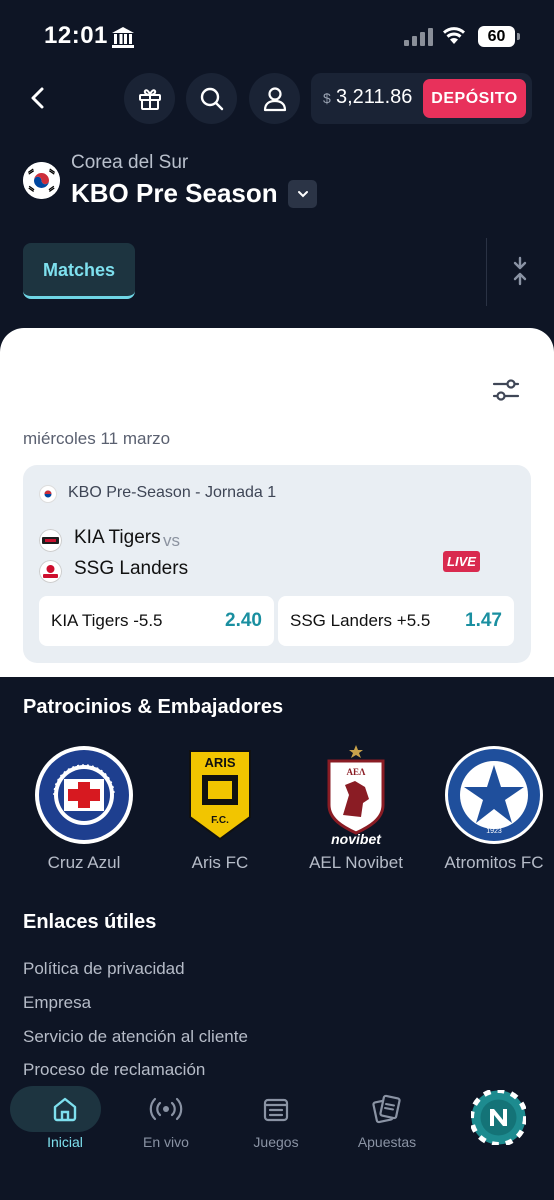 The image size is (554, 1200). I want to click on link-company: Empresa, so click(57, 1003).